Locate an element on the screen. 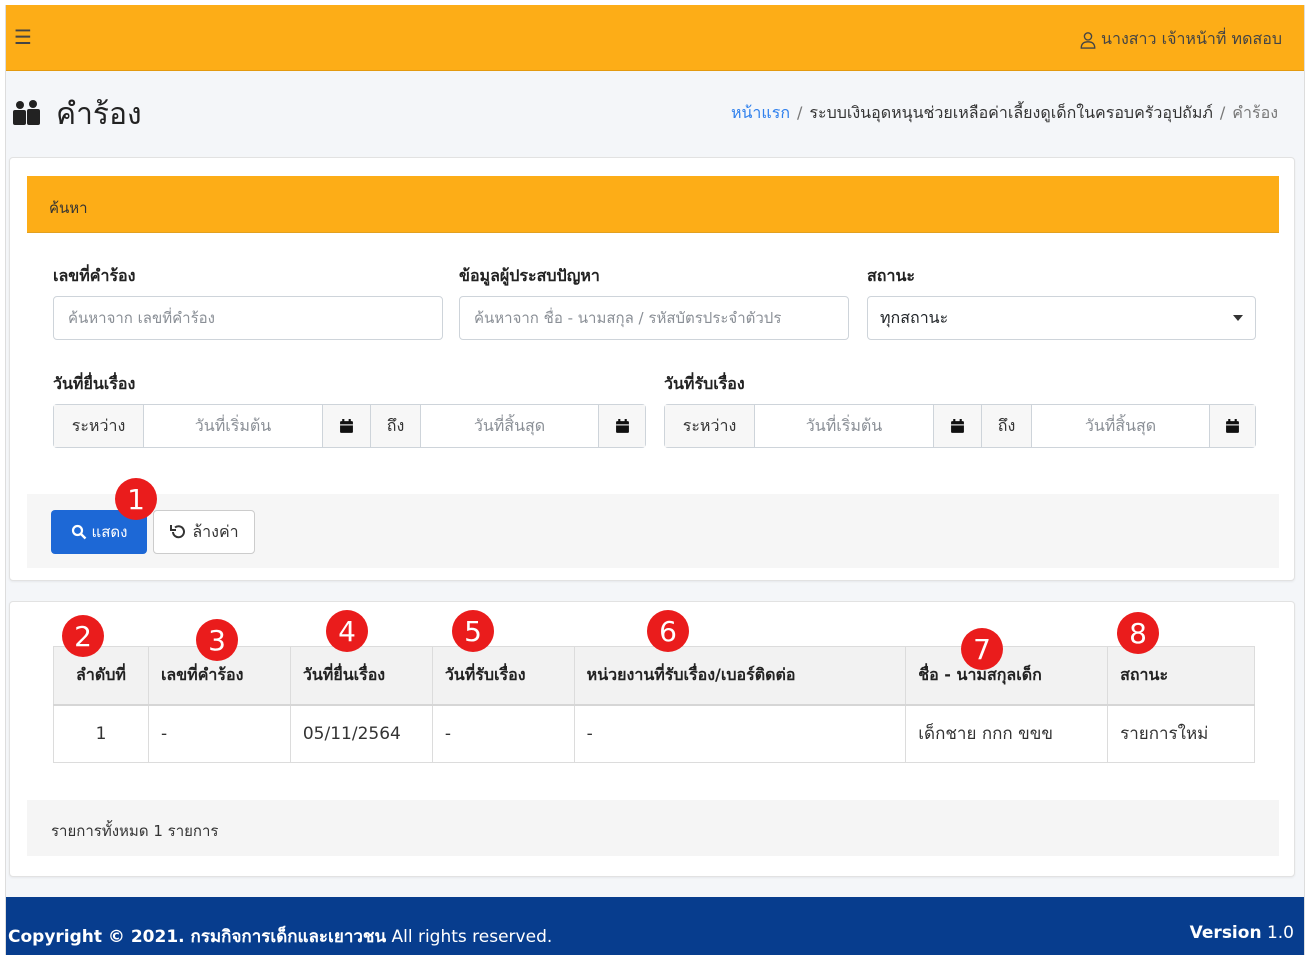  clear-button: ล้างค่า is located at coordinates (204, 532).